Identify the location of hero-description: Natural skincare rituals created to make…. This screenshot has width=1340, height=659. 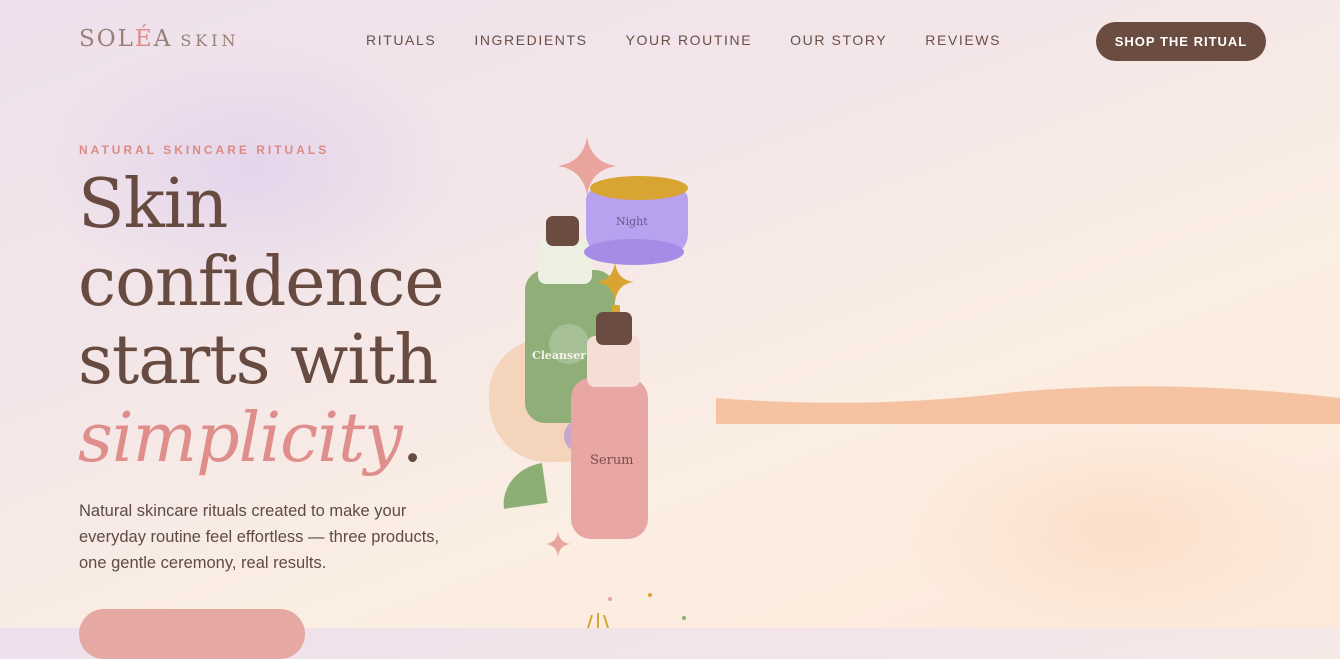
(259, 537).